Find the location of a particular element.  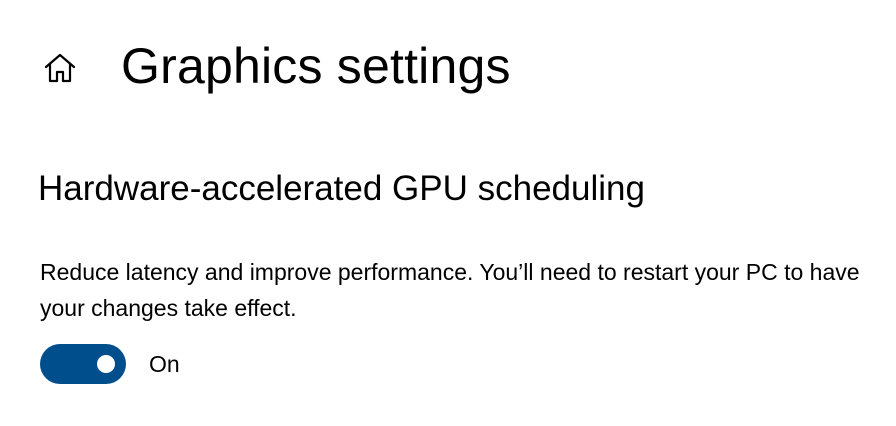

section-title: Hardware-accelerated GPU scheduling is located at coordinates (341, 188).